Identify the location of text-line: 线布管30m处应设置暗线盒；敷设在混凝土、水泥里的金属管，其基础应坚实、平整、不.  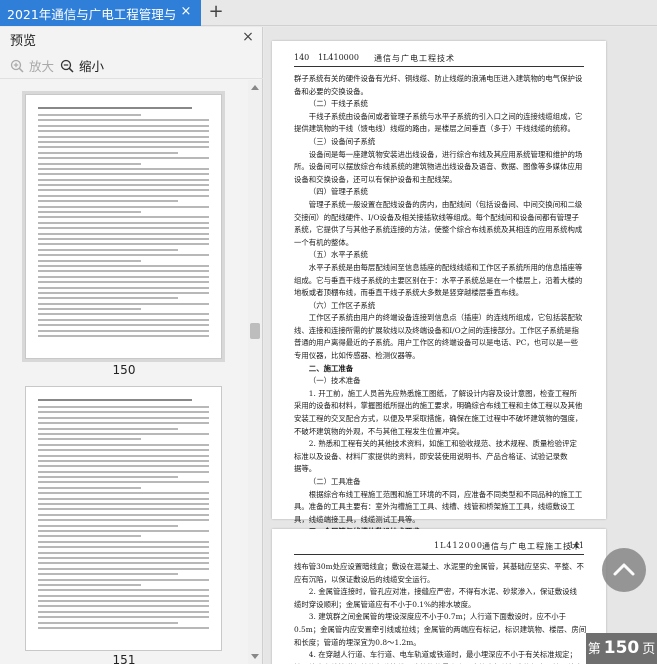
(439, 566).